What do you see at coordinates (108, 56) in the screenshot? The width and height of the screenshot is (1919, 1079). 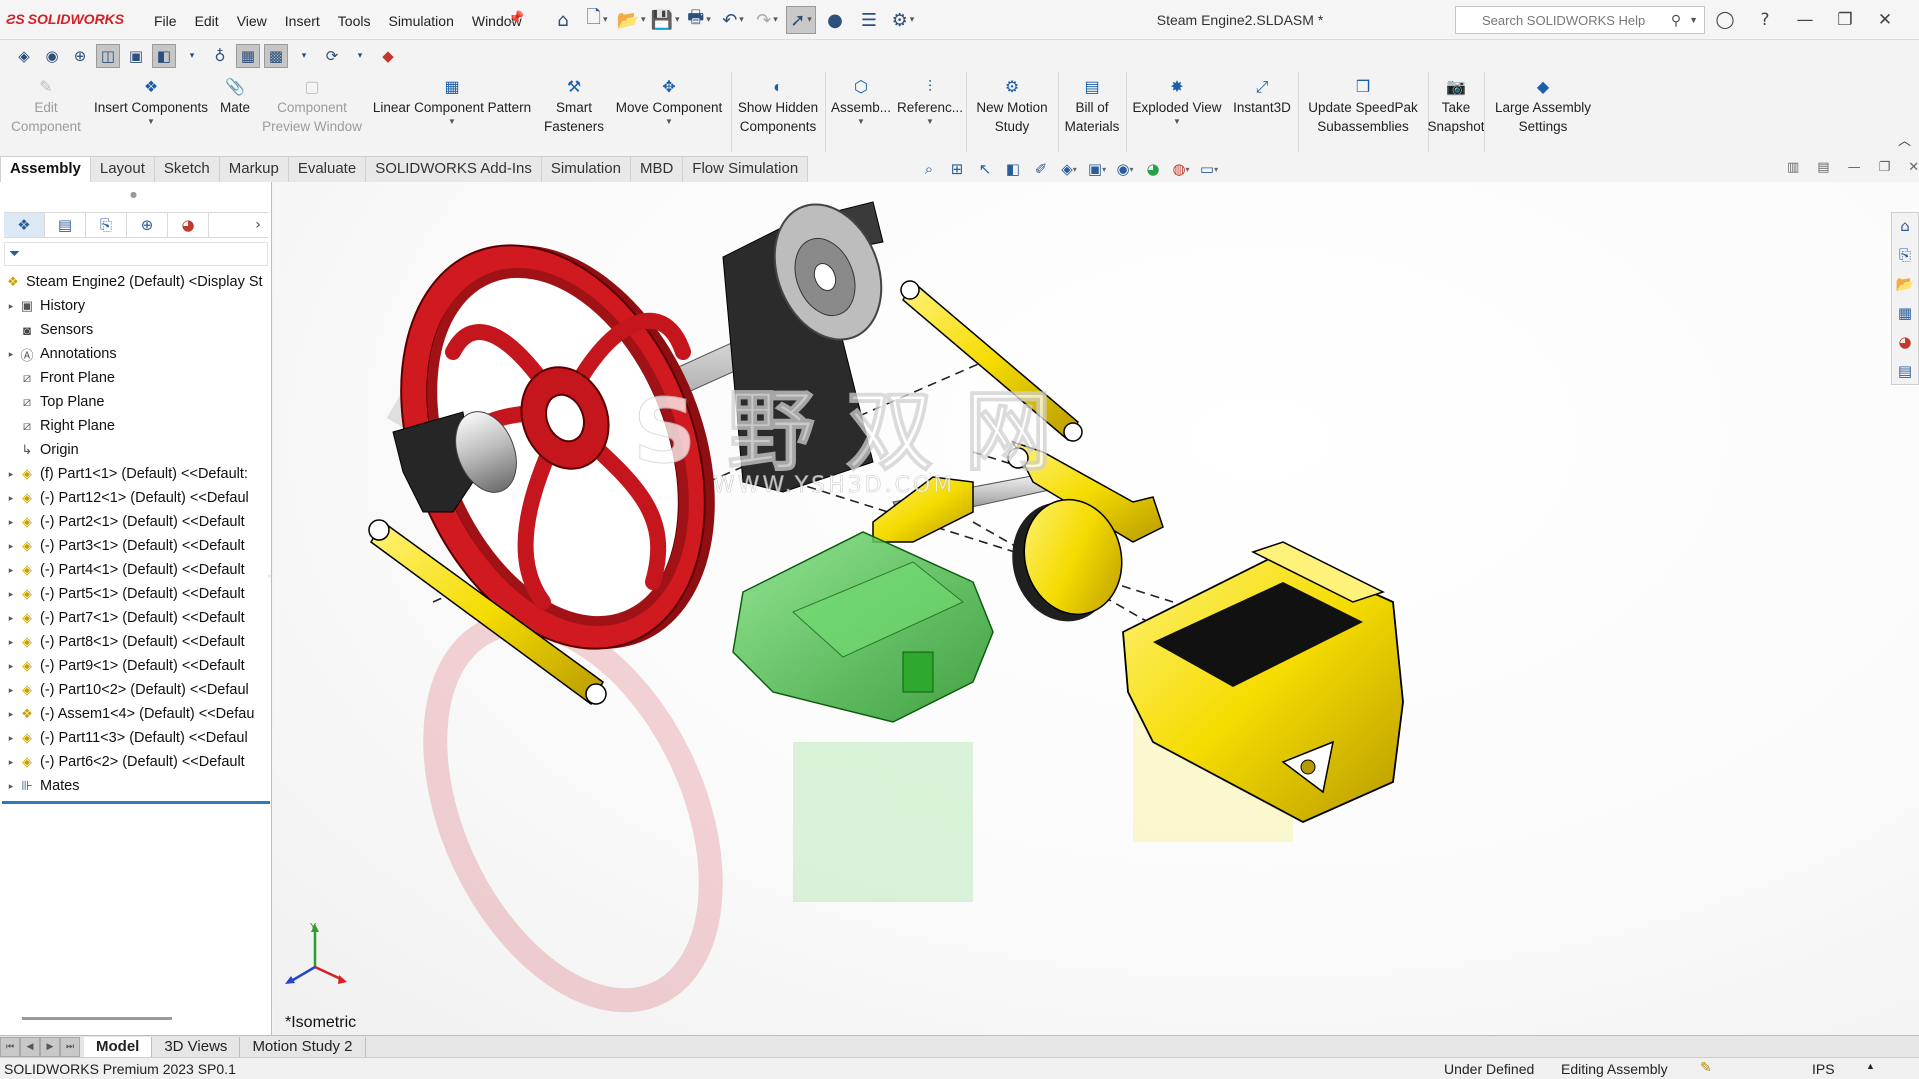 I see `section-view-icon: ◫` at bounding box center [108, 56].